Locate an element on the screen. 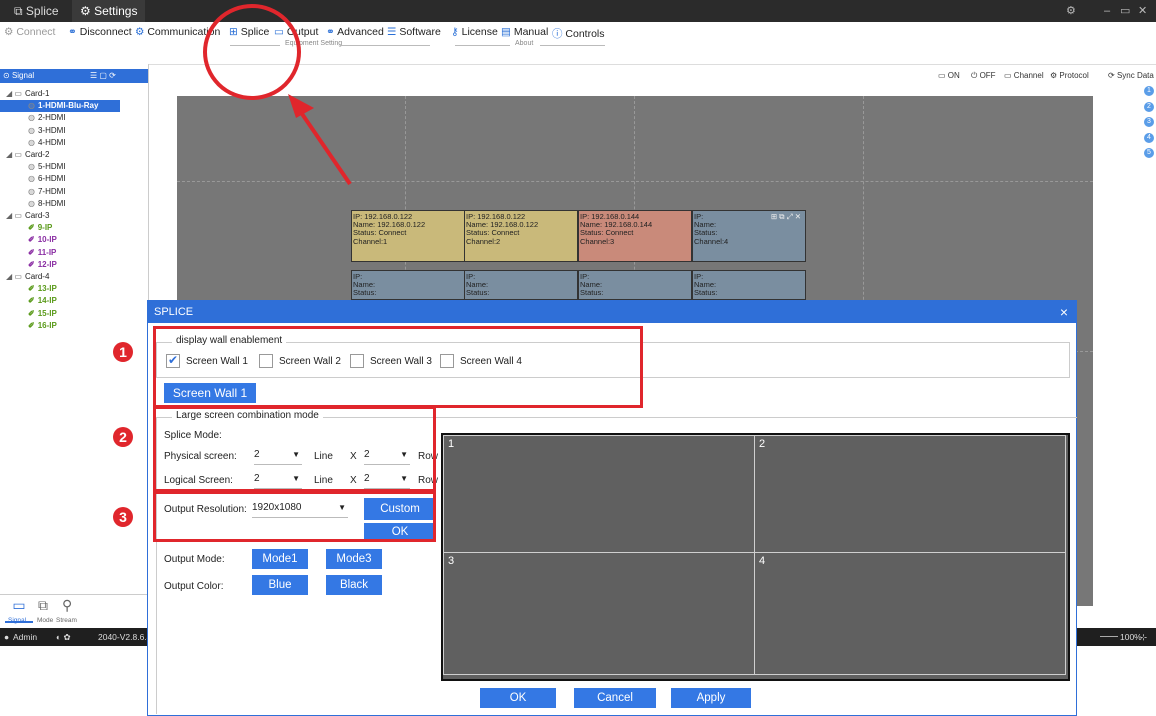  connect-icon: ⚙ is located at coordinates (9, 32).